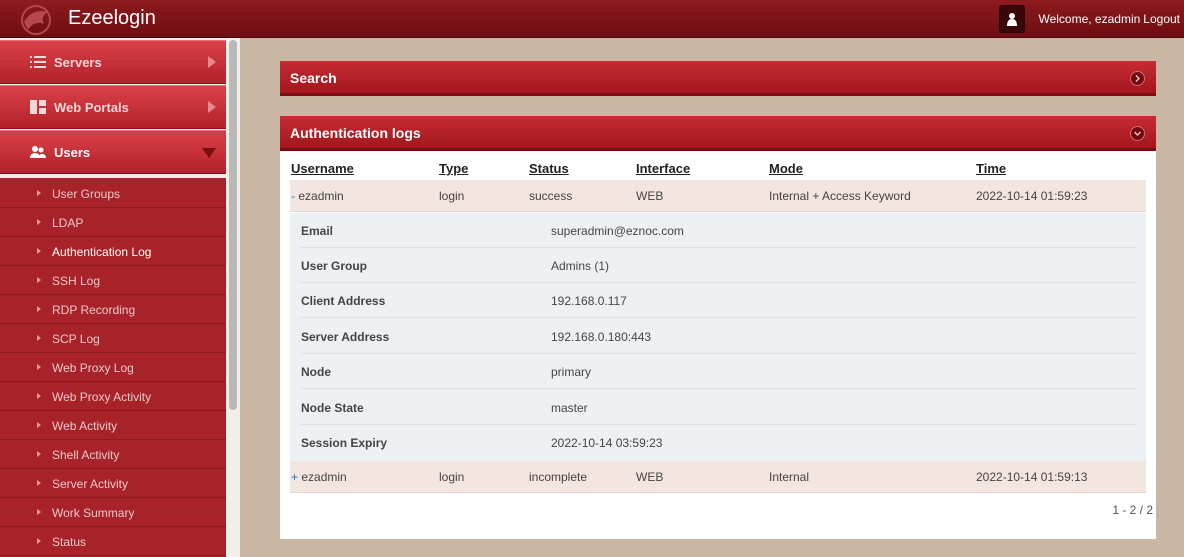  What do you see at coordinates (94, 310) in the screenshot?
I see `submenu-label: RDP Recording` at bounding box center [94, 310].